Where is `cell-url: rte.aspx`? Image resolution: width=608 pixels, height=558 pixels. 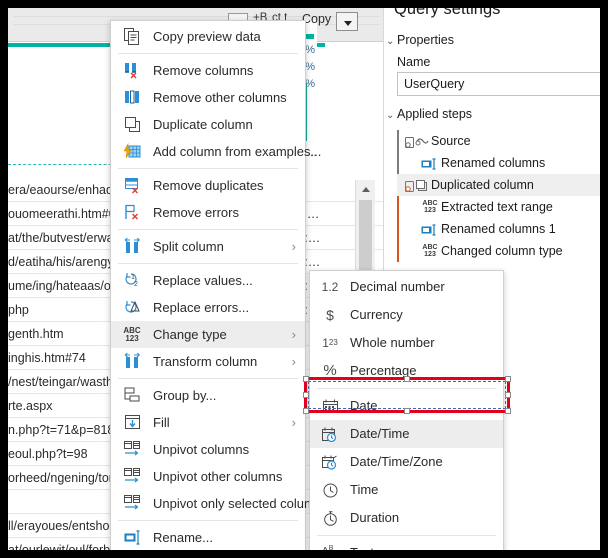
cell-url: rte.aspx is located at coordinates (30, 406).